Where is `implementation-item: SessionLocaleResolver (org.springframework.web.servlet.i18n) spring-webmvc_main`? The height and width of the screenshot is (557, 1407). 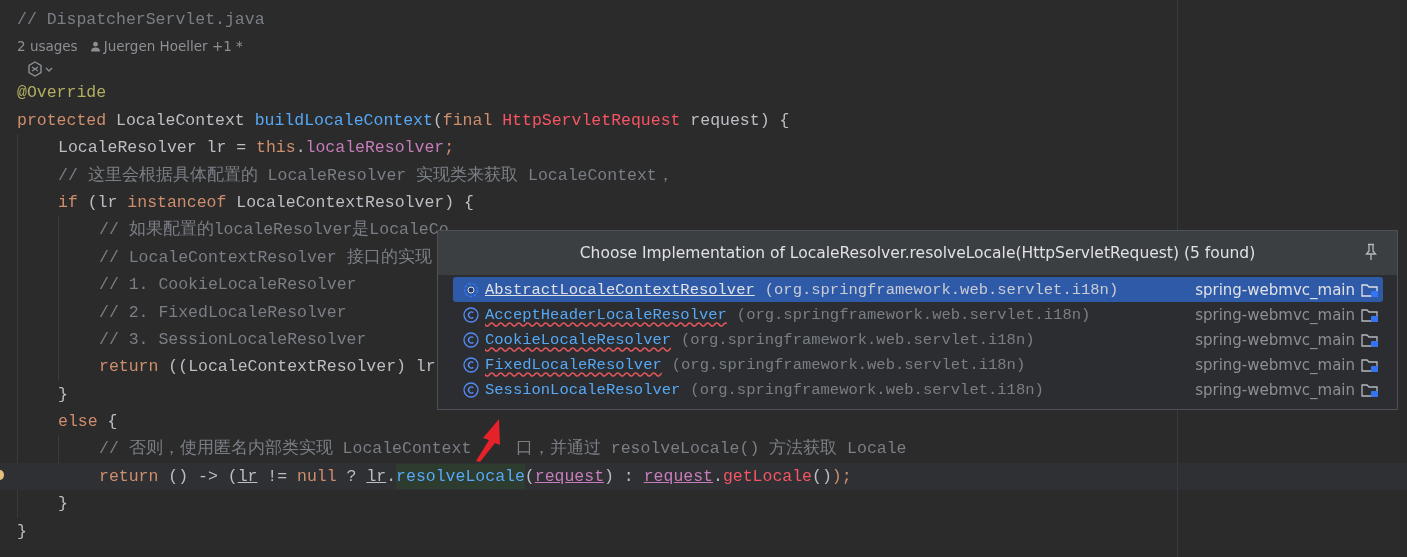
implementation-item: SessionLocaleResolver (org.springframework.web.servlet.i18n) spring-webmvc_main is located at coordinates (918, 389).